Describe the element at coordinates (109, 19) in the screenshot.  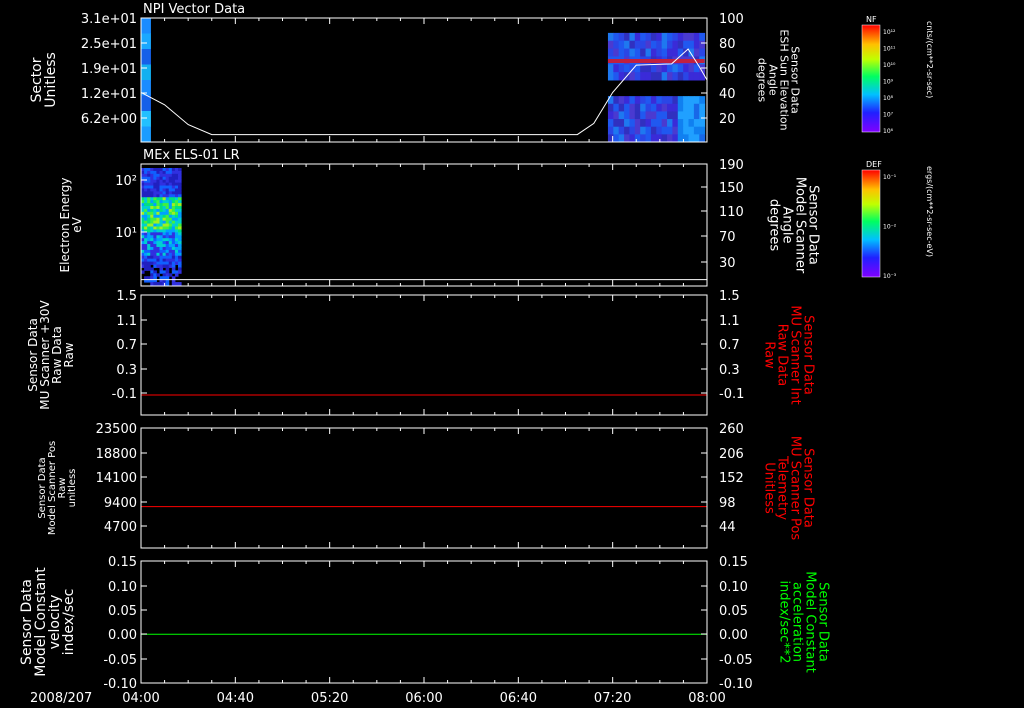
I see `panel1-left-tick-label: 3.1e+01` at that location.